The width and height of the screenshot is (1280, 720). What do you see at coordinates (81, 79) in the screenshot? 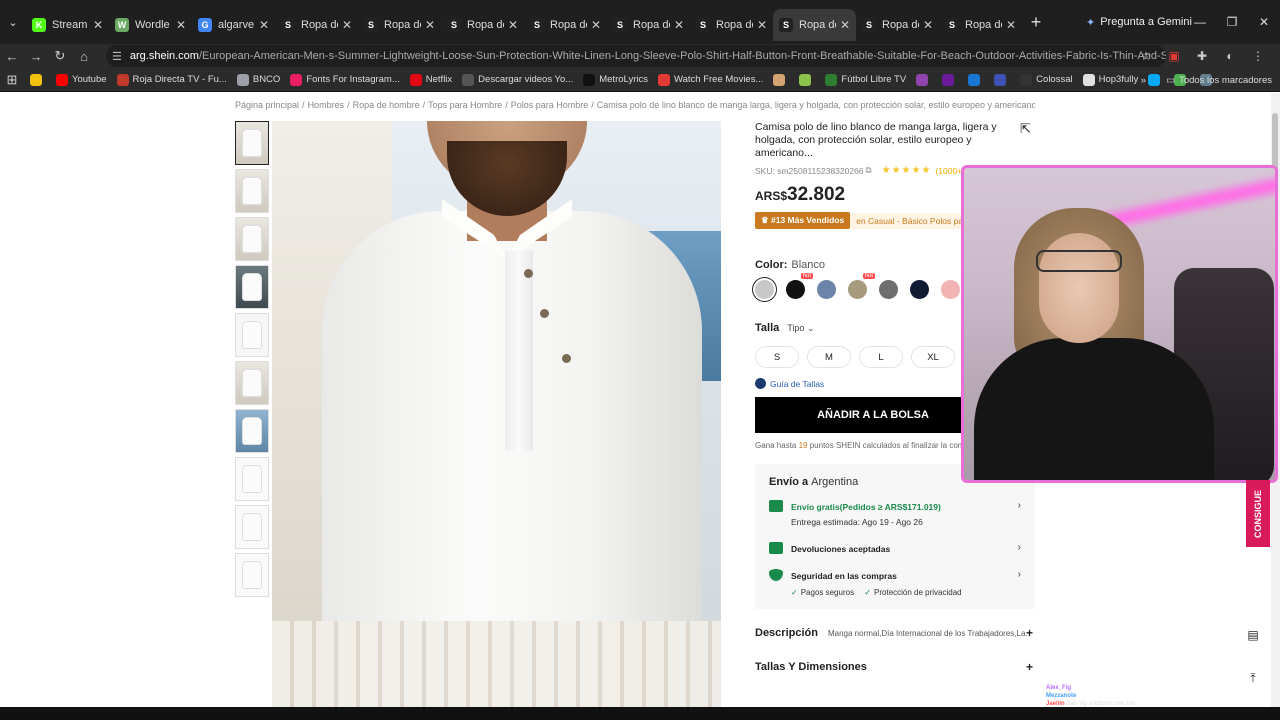
I see `bookmark-item: Youtube` at bounding box center [81, 79].